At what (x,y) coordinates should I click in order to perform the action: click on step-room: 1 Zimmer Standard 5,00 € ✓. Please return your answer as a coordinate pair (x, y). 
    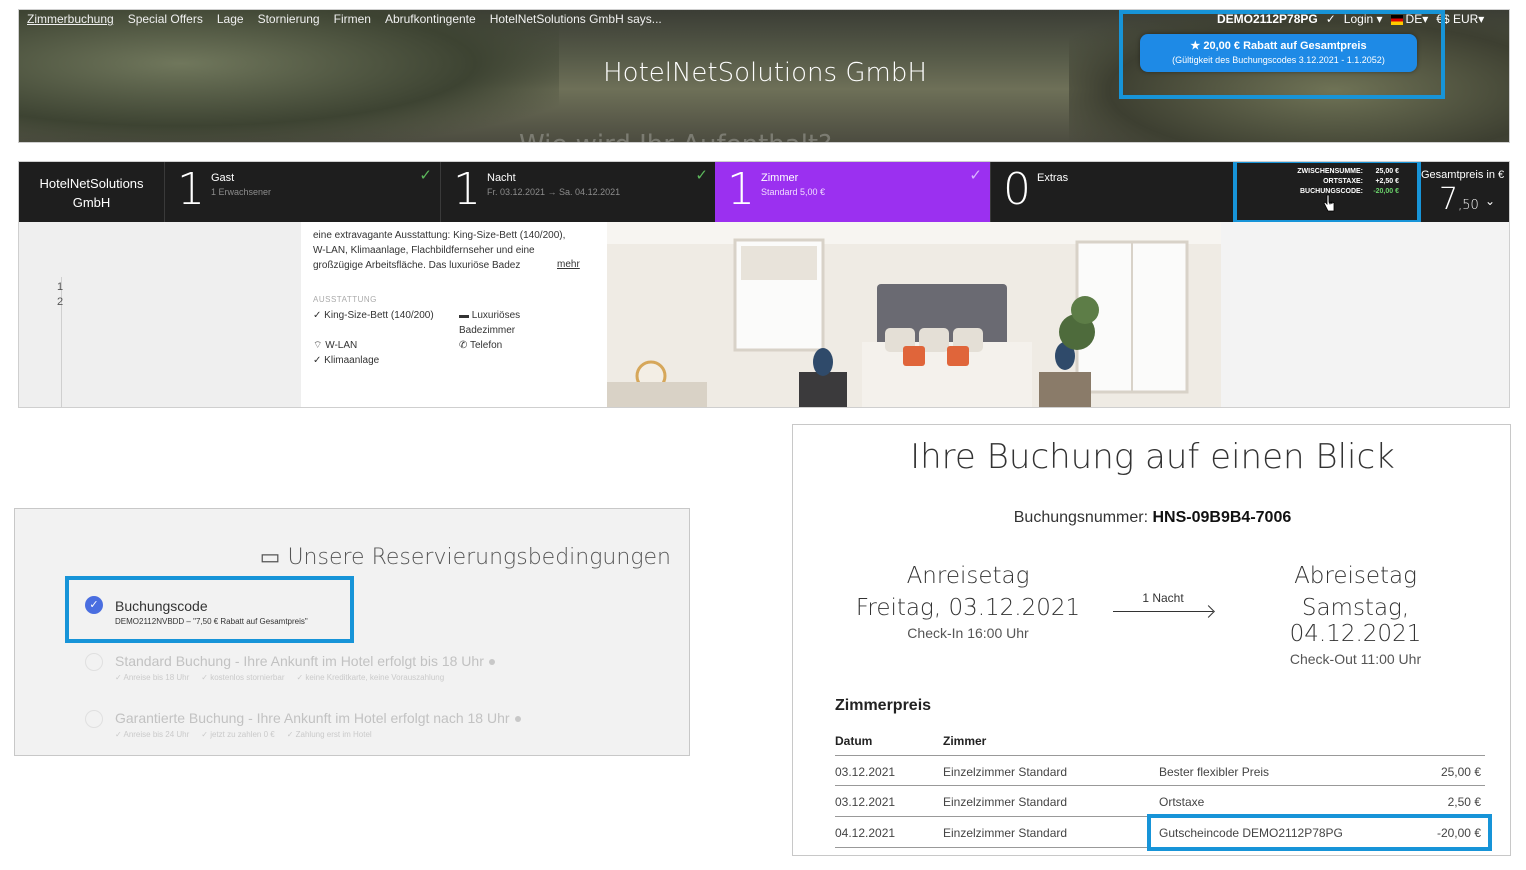
    Looking at the image, I should click on (853, 192).